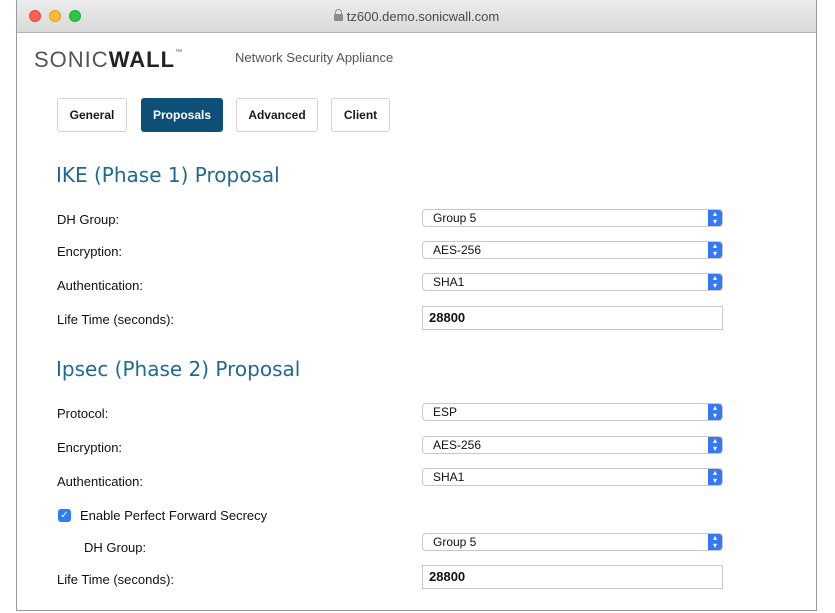 The width and height of the screenshot is (835, 613). Describe the element at coordinates (449, 282) in the screenshot. I see `ike-authentication-value: SHA1` at that location.